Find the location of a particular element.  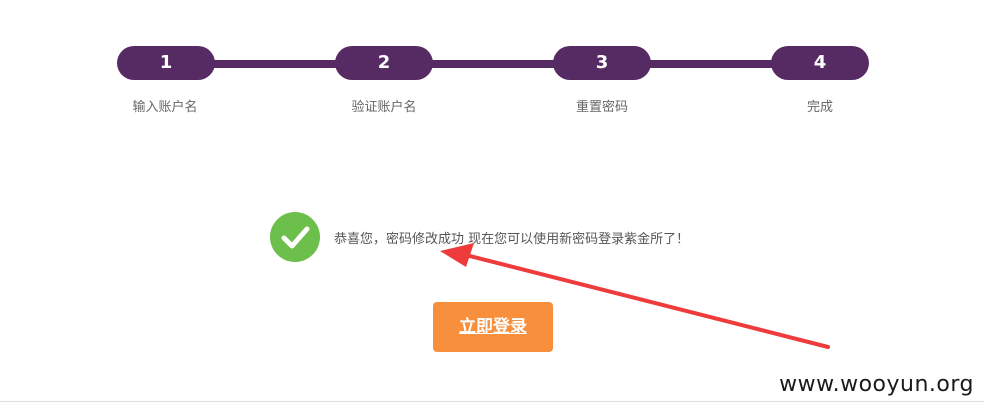

success-text: 恭喜您，密码修改成功 现在您可以使用新密码登录紫金所了！ is located at coordinates (512, 239).